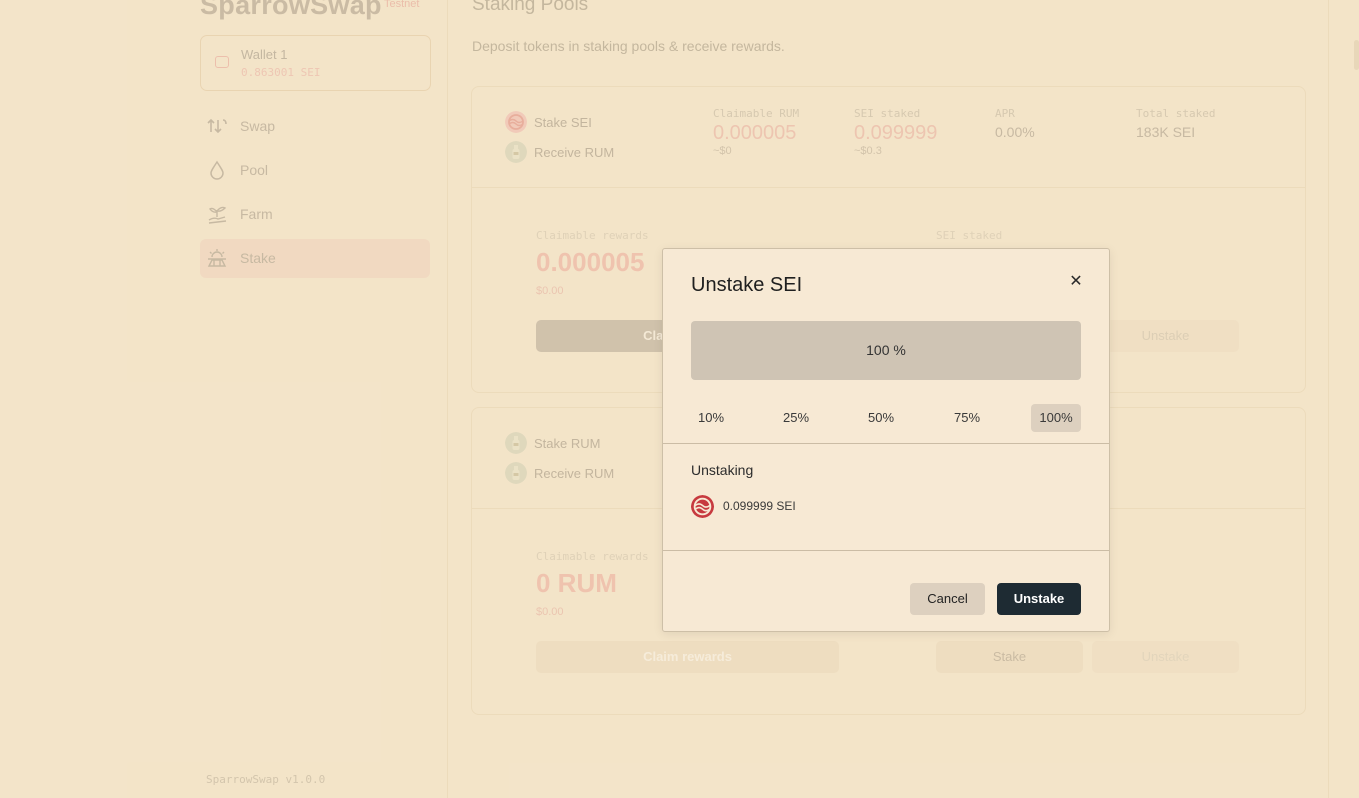  What do you see at coordinates (881, 418) in the screenshot?
I see `percent-option-50: 50%` at bounding box center [881, 418].